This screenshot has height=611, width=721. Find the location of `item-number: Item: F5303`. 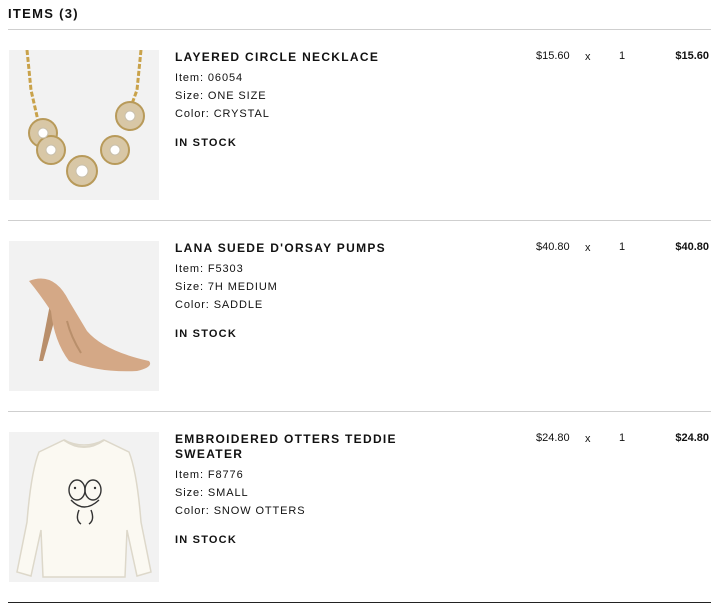

item-number: Item: F5303 is located at coordinates (209, 269).